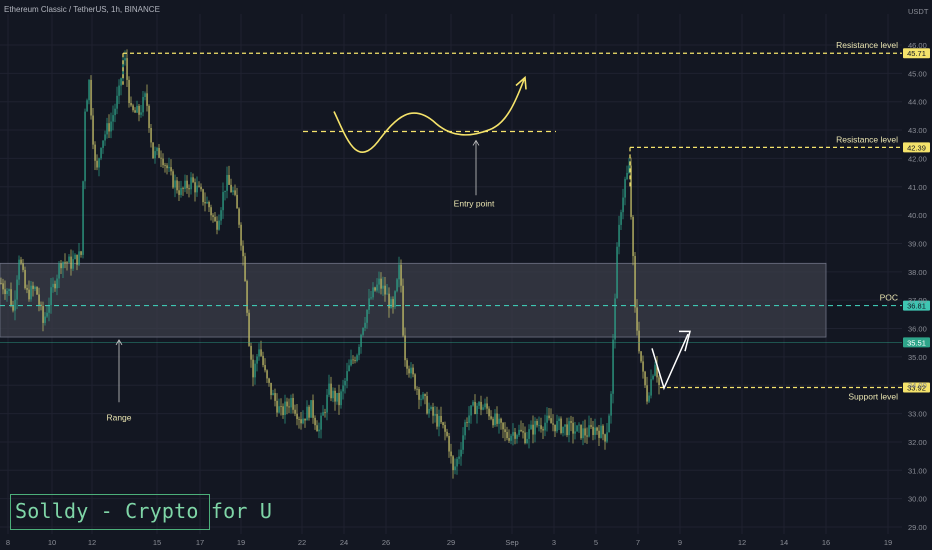 The width and height of the screenshot is (932, 550). What do you see at coordinates (8, 542) in the screenshot?
I see `time-tick-label: 8` at bounding box center [8, 542].